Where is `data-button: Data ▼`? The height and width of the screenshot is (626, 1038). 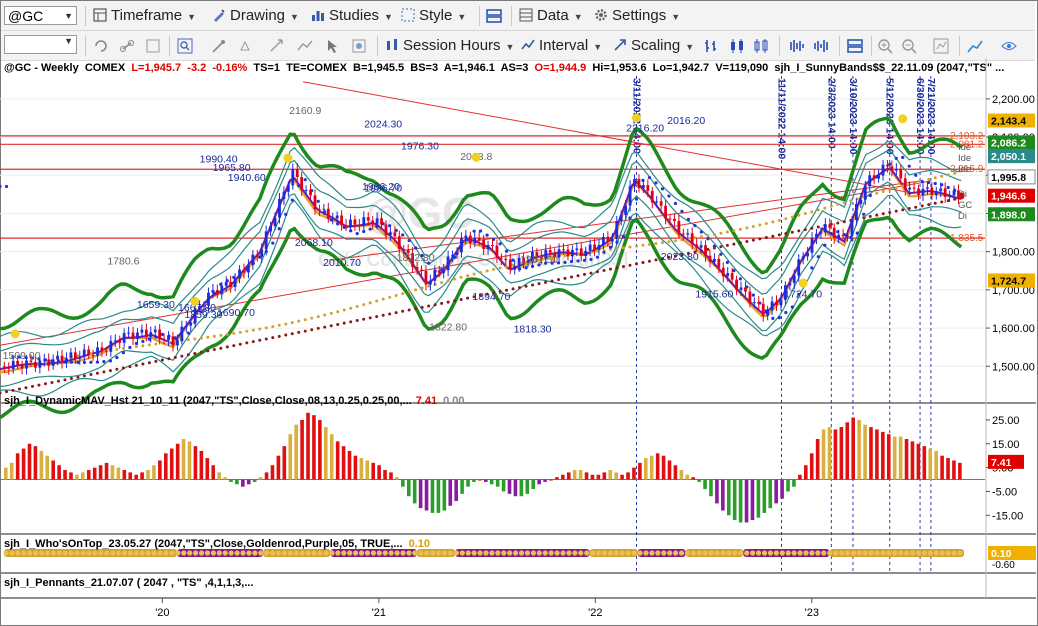
data-button: Data ▼ is located at coordinates (551, 16).